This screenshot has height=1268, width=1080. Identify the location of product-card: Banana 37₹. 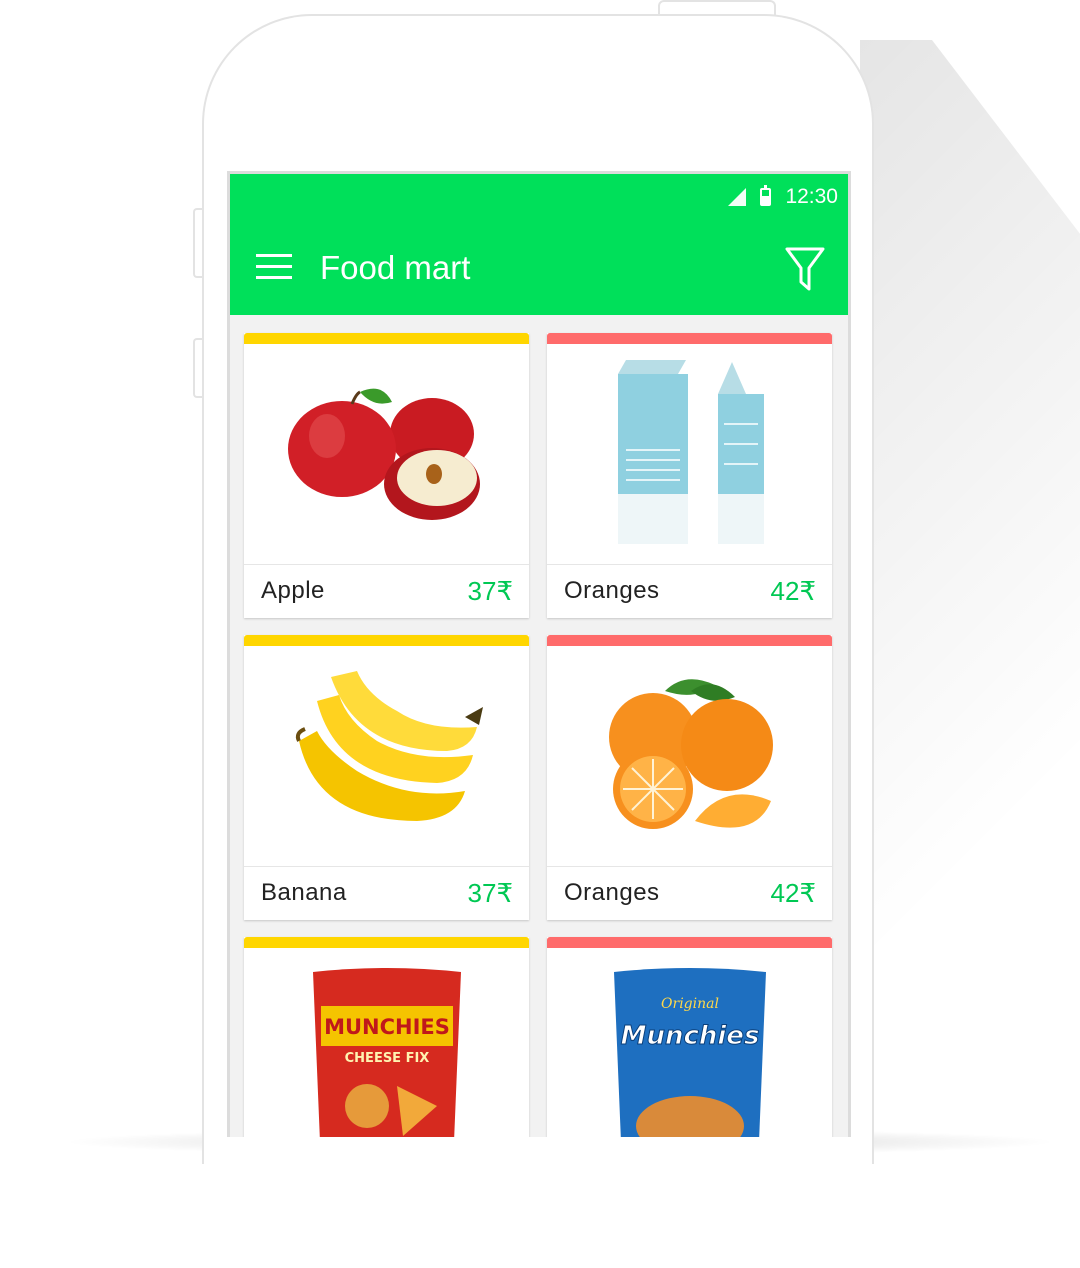
(386, 777).